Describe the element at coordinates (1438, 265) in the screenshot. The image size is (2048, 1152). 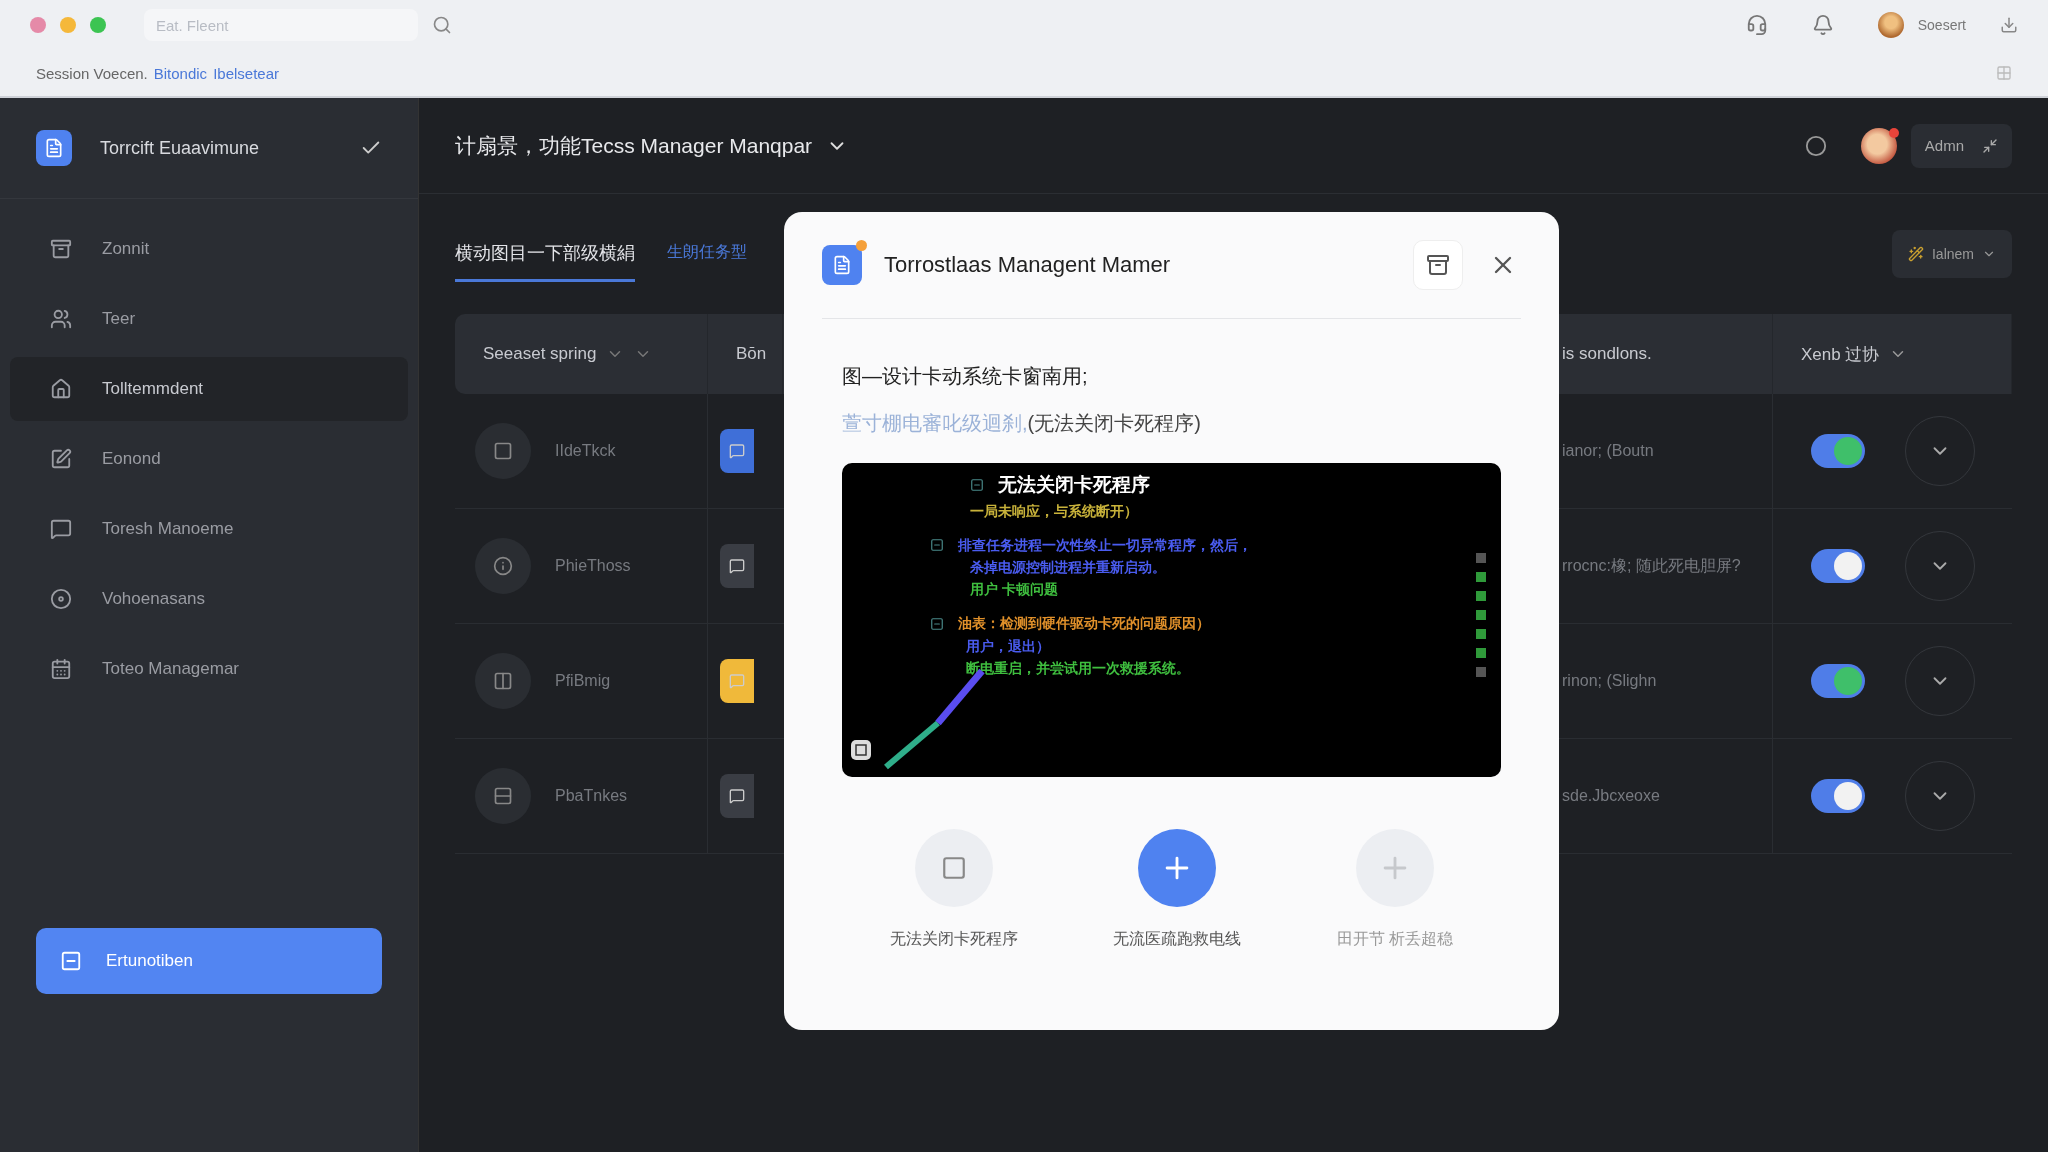
I see `tray-icon` at that location.